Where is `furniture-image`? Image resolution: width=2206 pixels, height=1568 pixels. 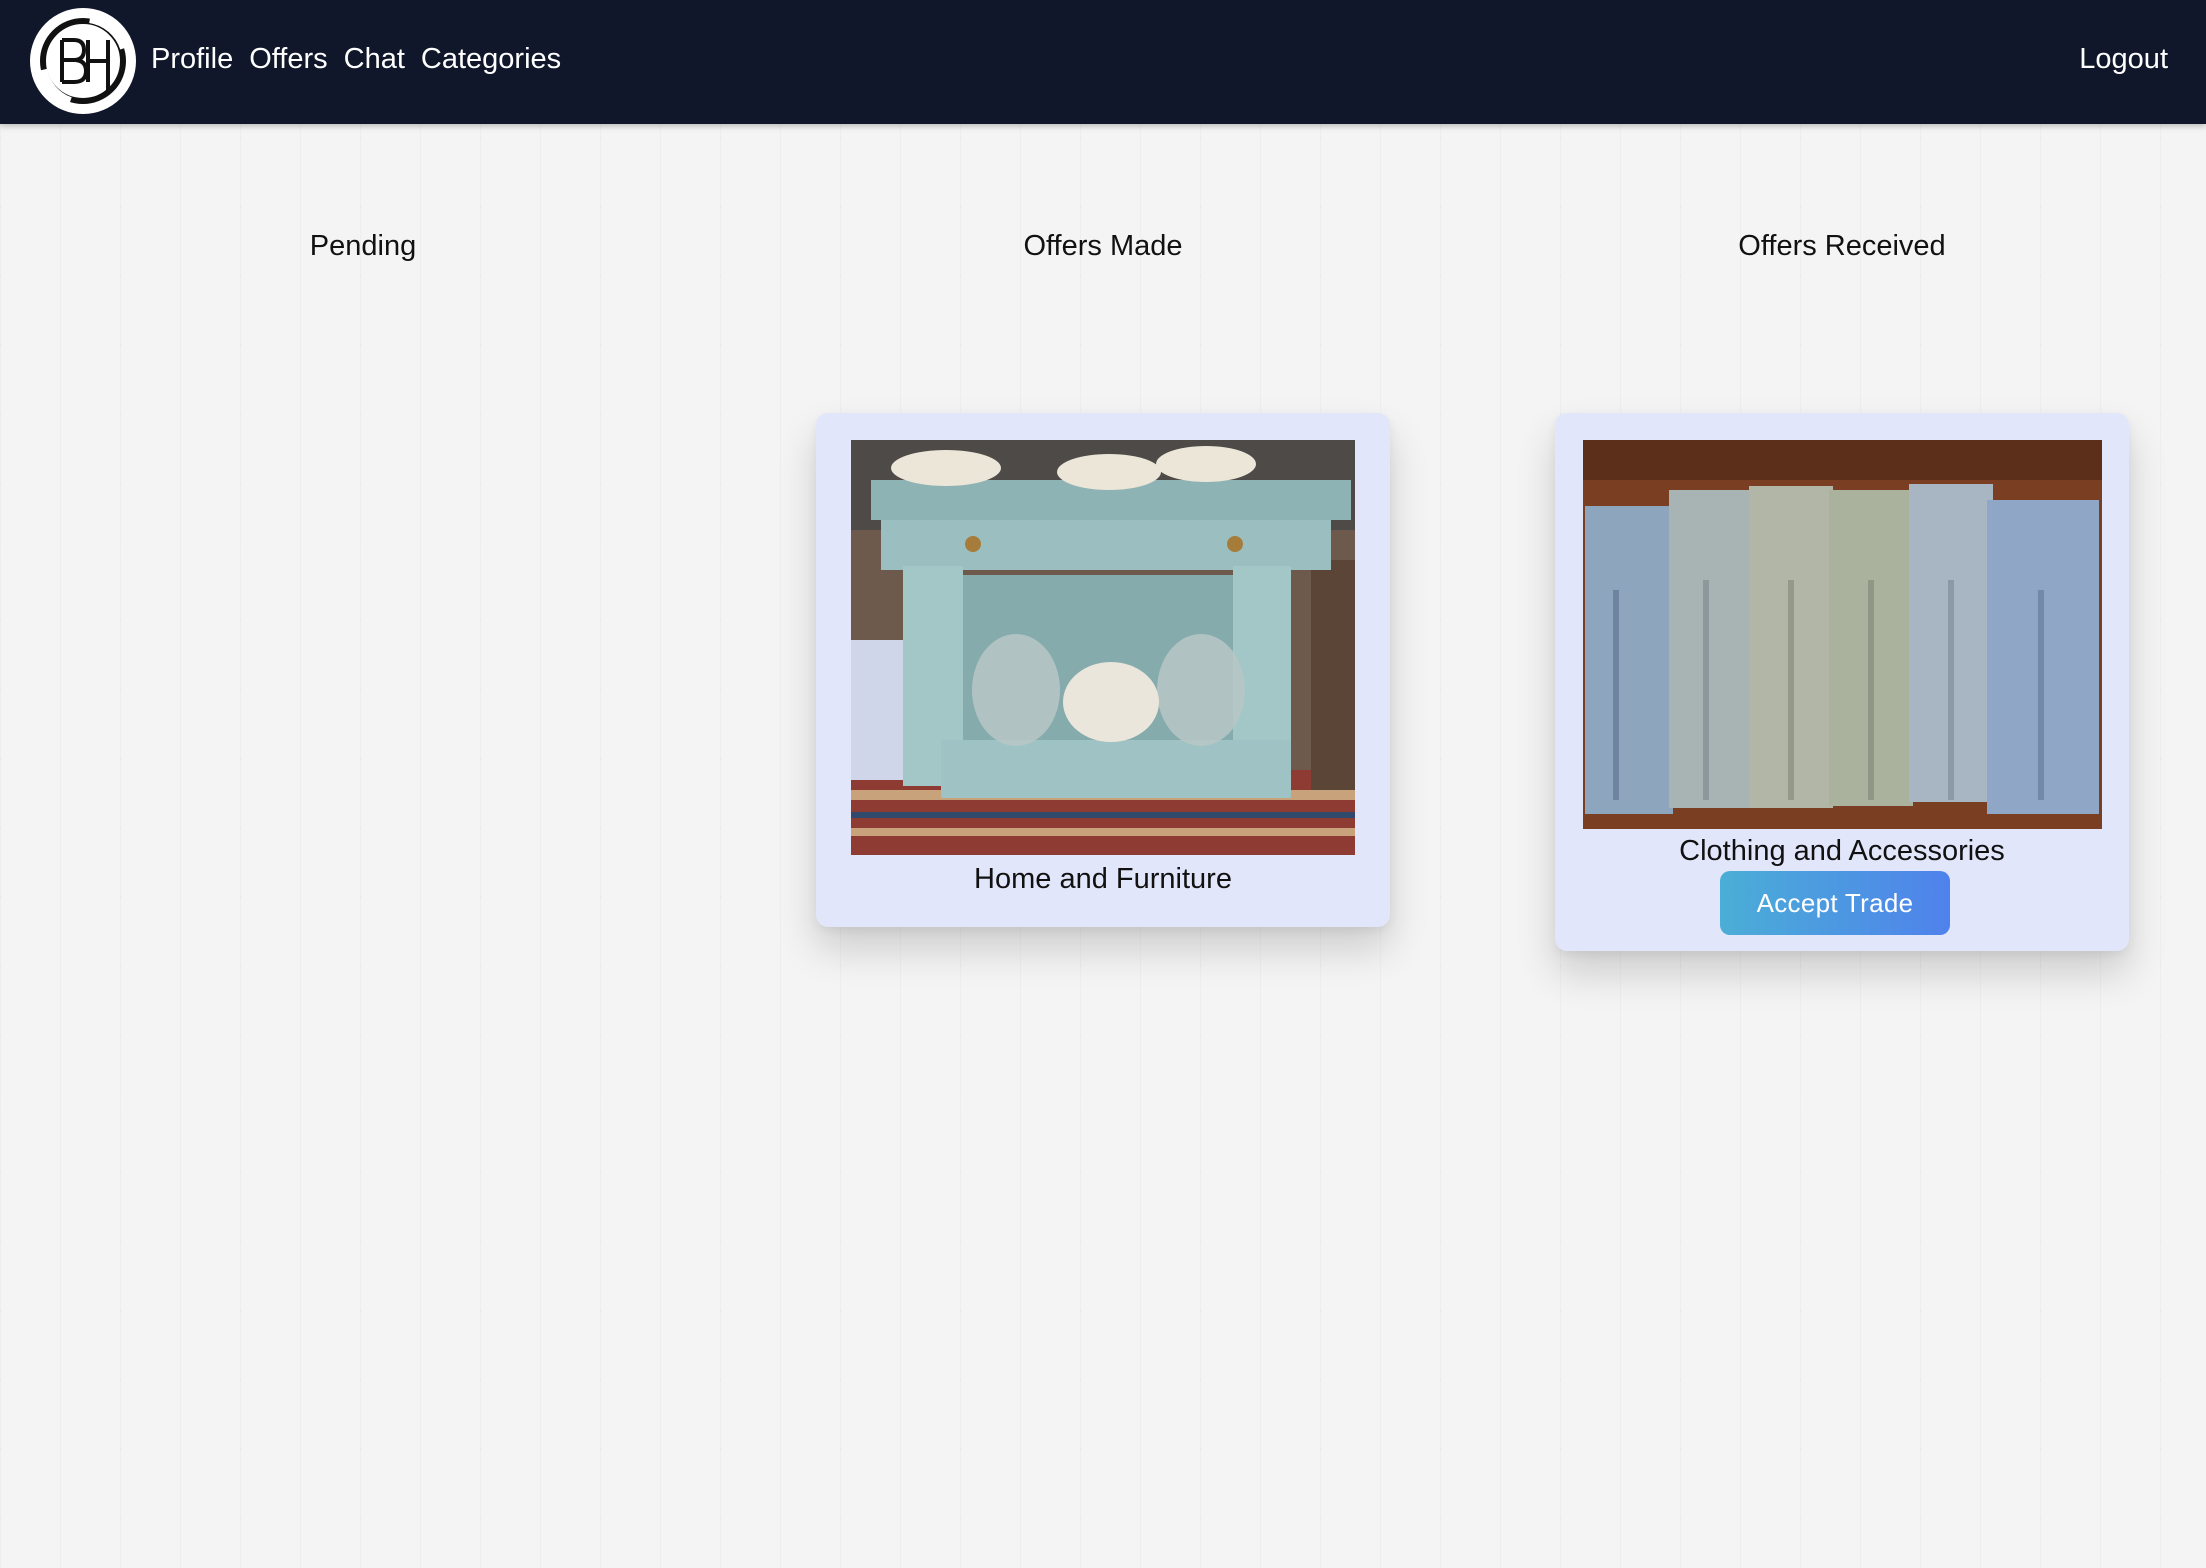
furniture-image is located at coordinates (1103, 647).